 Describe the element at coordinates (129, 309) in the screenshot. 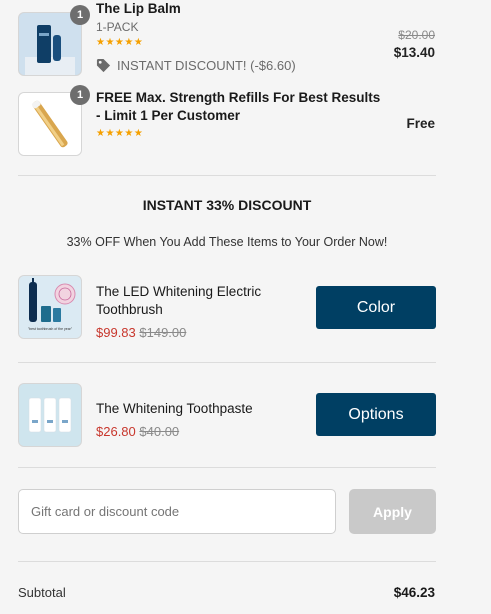

I see `product-title-line2: Toothbrush` at that location.